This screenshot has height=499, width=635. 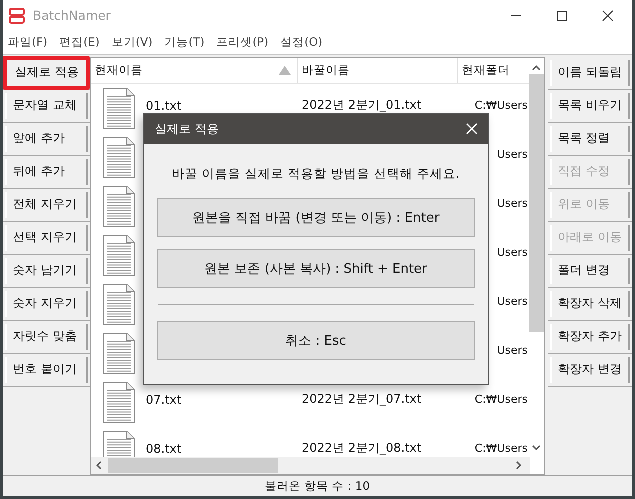 I want to click on menu-item: 기능(T), so click(x=184, y=42).